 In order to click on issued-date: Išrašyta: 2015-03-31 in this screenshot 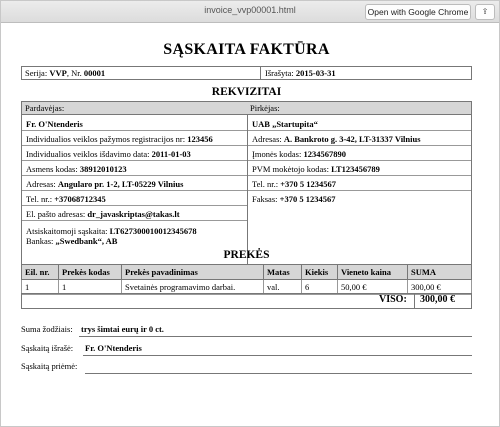, I will do `click(300, 73)`.